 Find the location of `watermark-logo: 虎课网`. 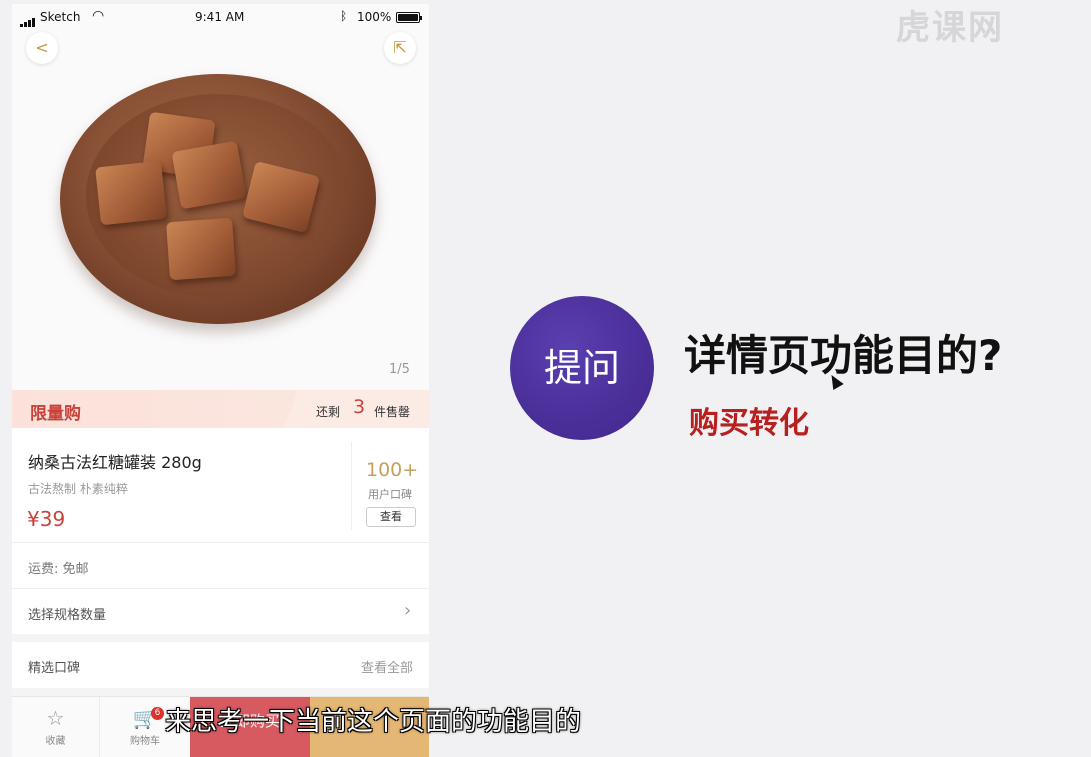

watermark-logo: 虎课网 is located at coordinates (950, 28).